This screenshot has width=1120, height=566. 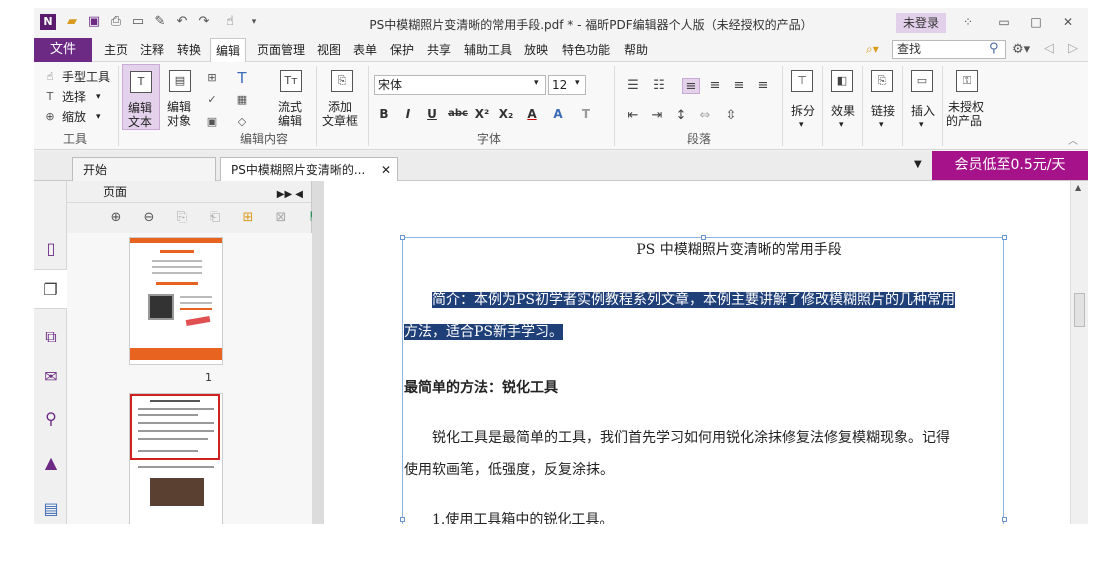 What do you see at coordinates (1079, 352) in the screenshot?
I see `document-scrollbar: ▲` at bounding box center [1079, 352].